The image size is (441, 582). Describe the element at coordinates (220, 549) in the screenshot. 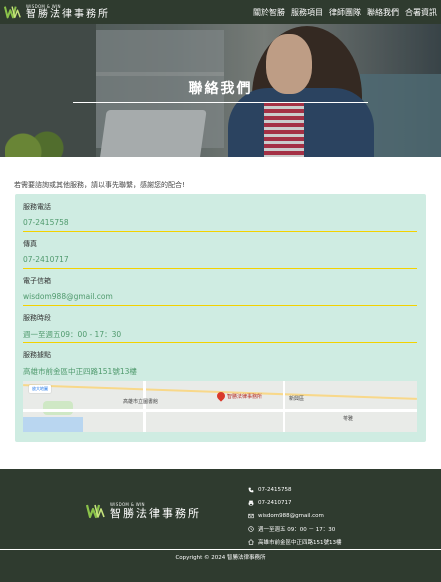

I see `footer-divider` at that location.